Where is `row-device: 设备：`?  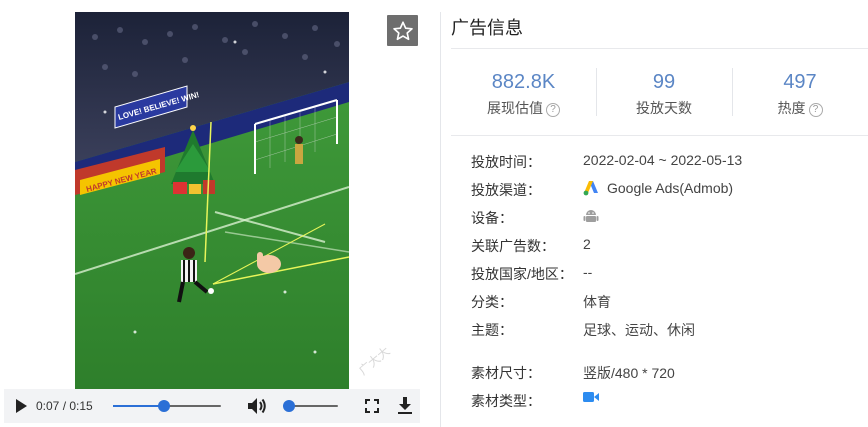
row-device: 设备： is located at coordinates (669, 219).